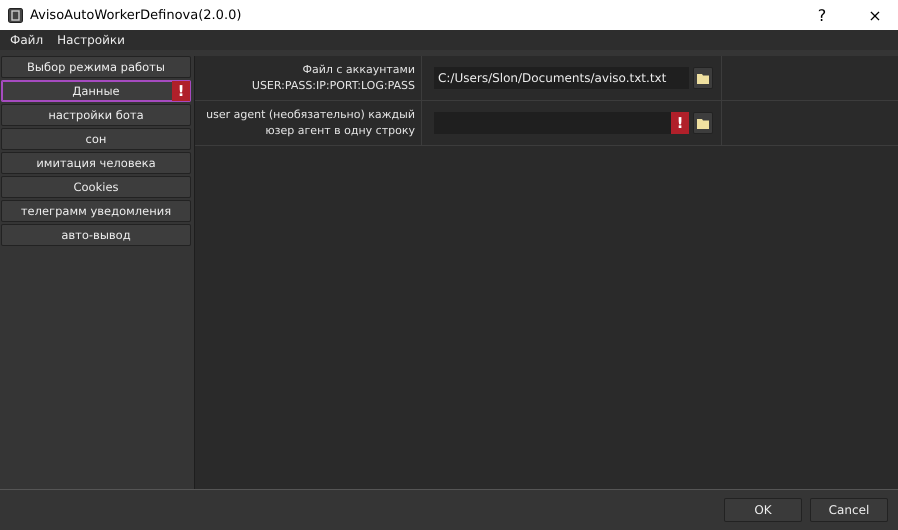  What do you see at coordinates (96, 211) in the screenshot?
I see `sidebar-item: телеграмм уведомления` at bounding box center [96, 211].